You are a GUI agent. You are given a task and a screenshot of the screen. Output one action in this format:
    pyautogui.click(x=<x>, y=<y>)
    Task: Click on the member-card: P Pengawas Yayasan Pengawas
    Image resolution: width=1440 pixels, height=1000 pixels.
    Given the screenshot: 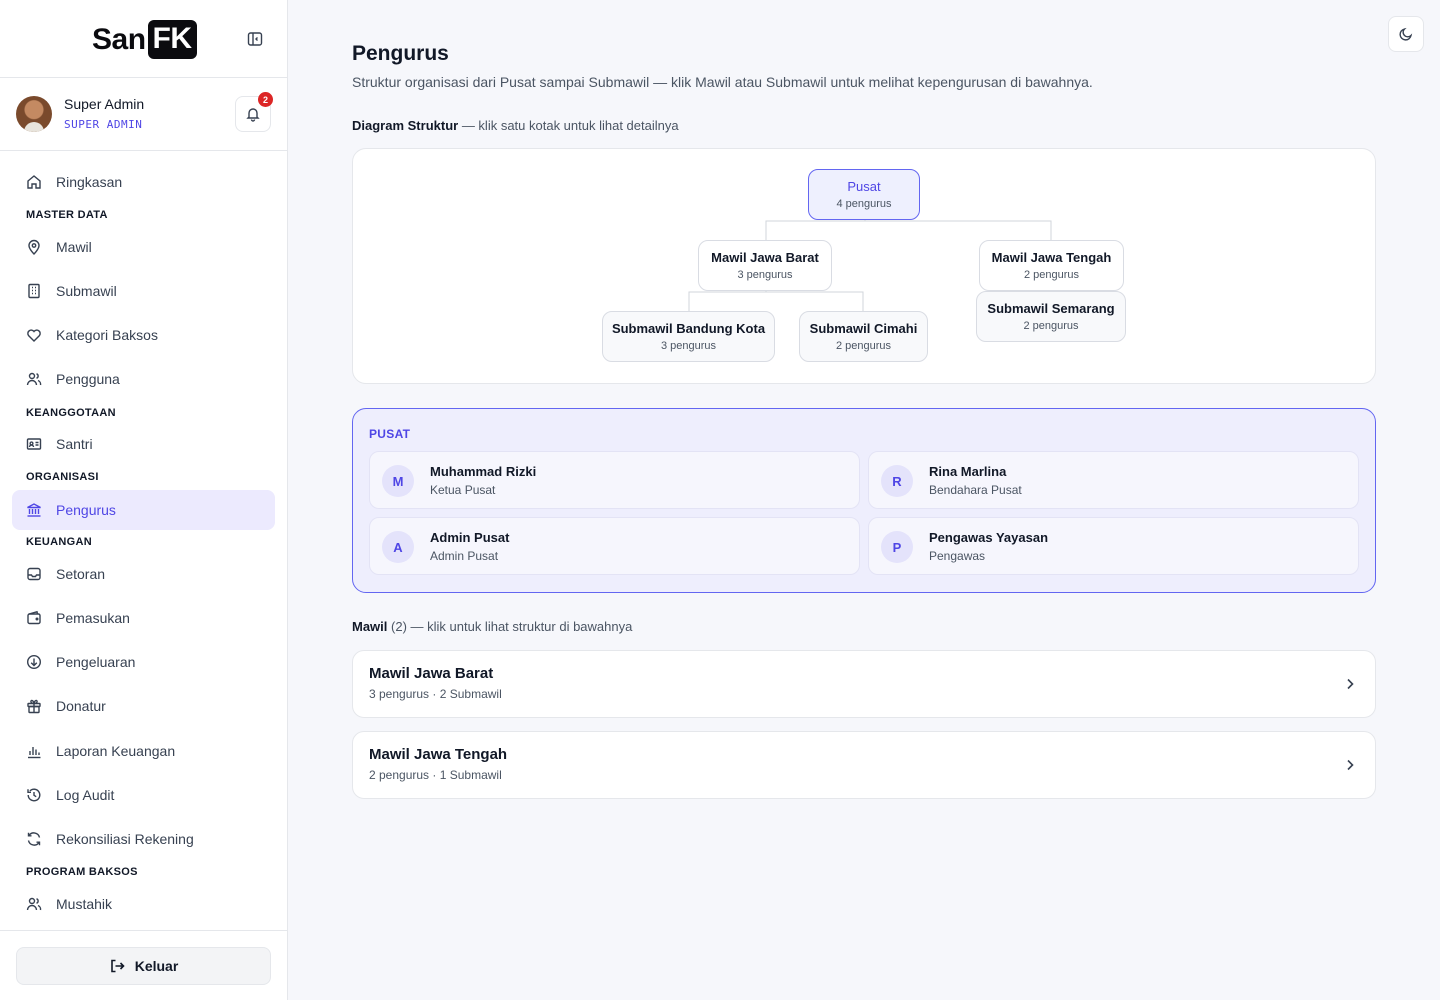 What is the action you would take?
    pyautogui.click(x=1113, y=546)
    